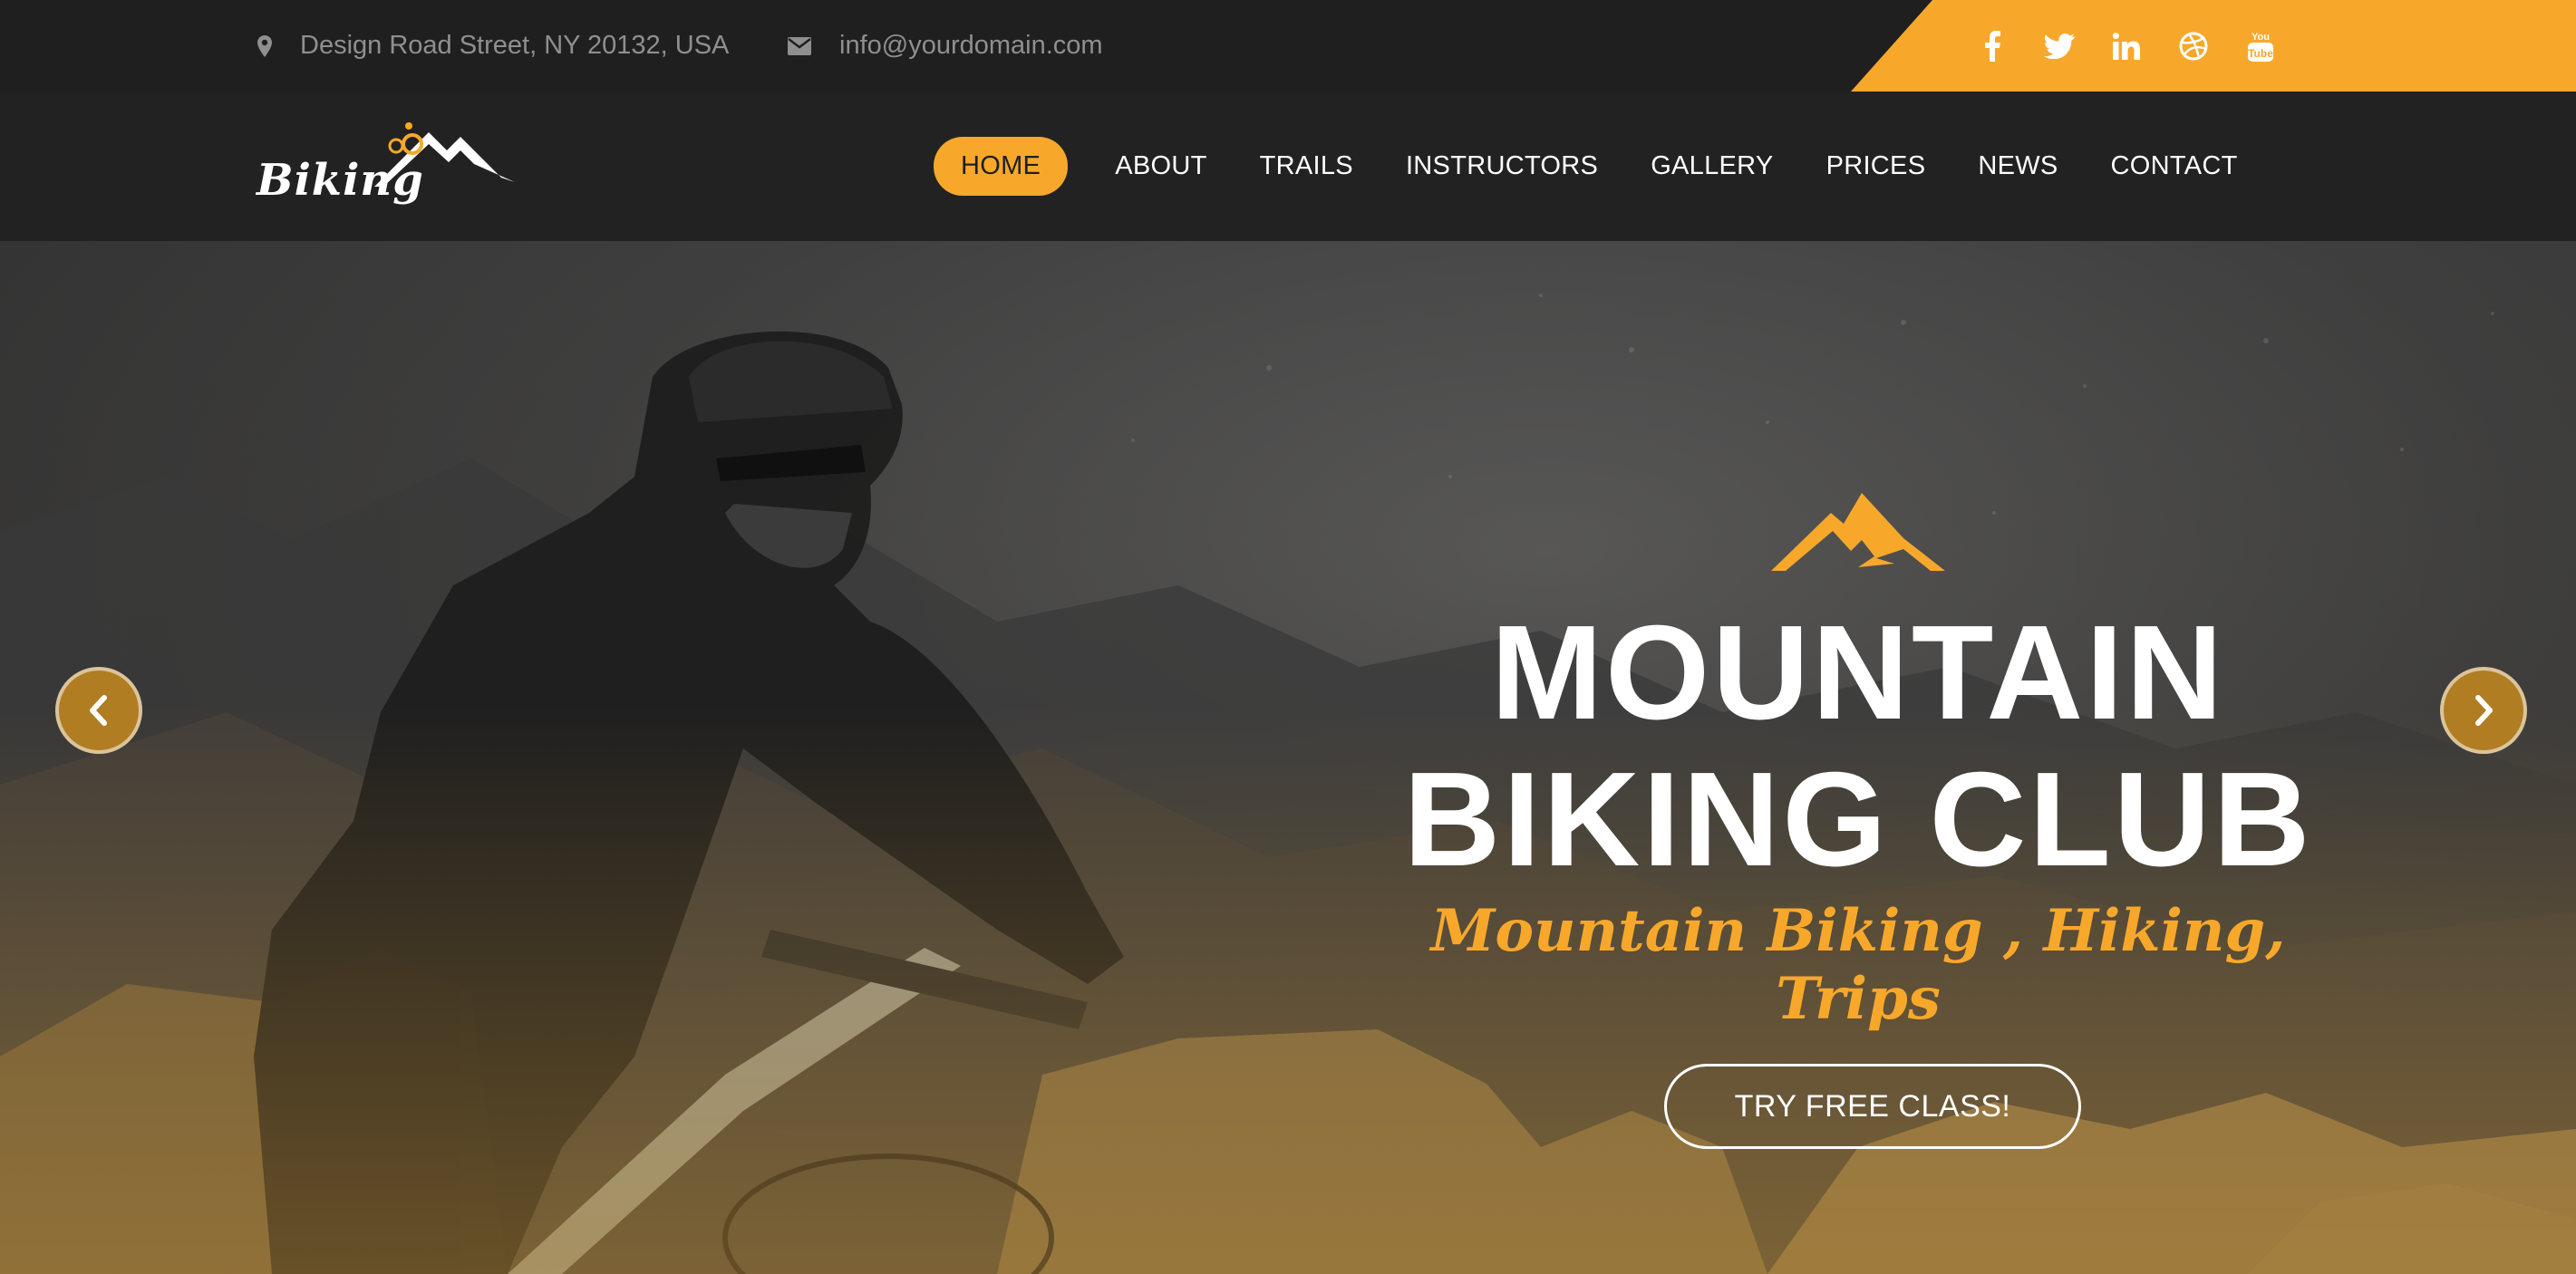 Image resolution: width=2576 pixels, height=1274 pixels. What do you see at coordinates (2260, 54) in the screenshot?
I see `svg-text: Tube` at bounding box center [2260, 54].